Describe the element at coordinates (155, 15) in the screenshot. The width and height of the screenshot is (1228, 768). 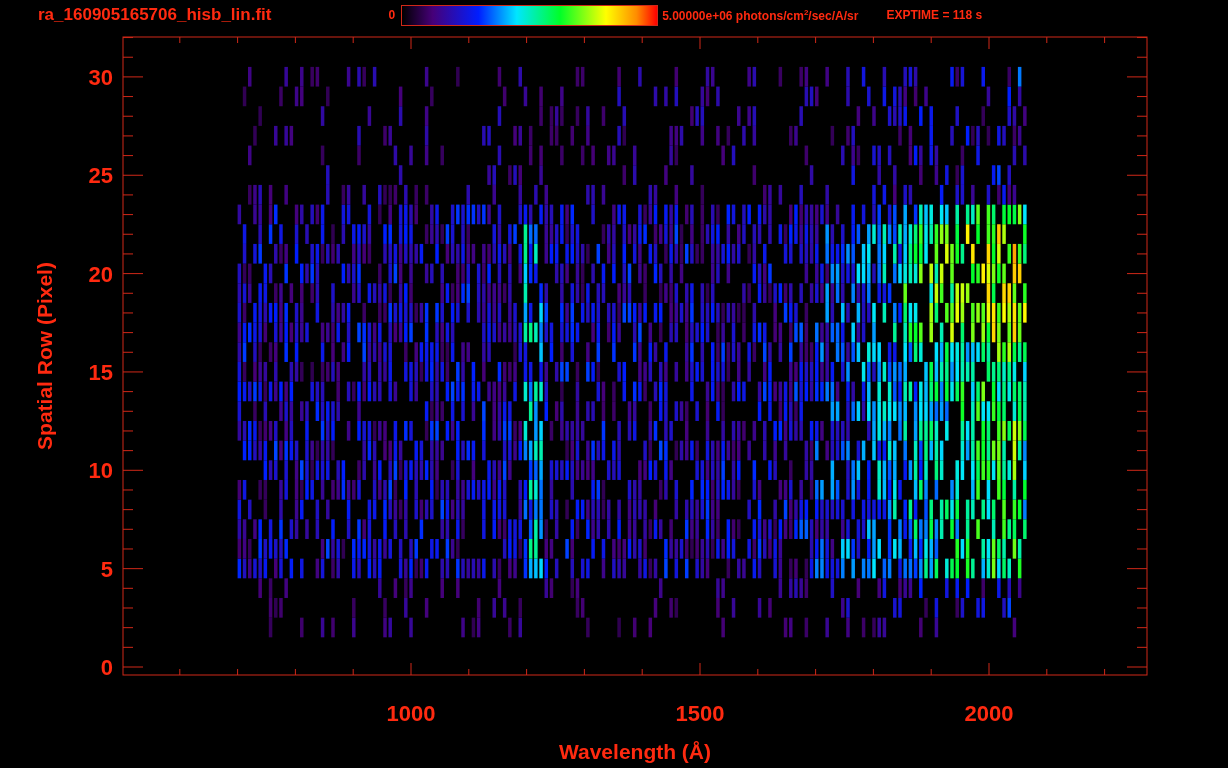
I see `plot-title: ra_160905165706_hisb_lin.fit` at that location.